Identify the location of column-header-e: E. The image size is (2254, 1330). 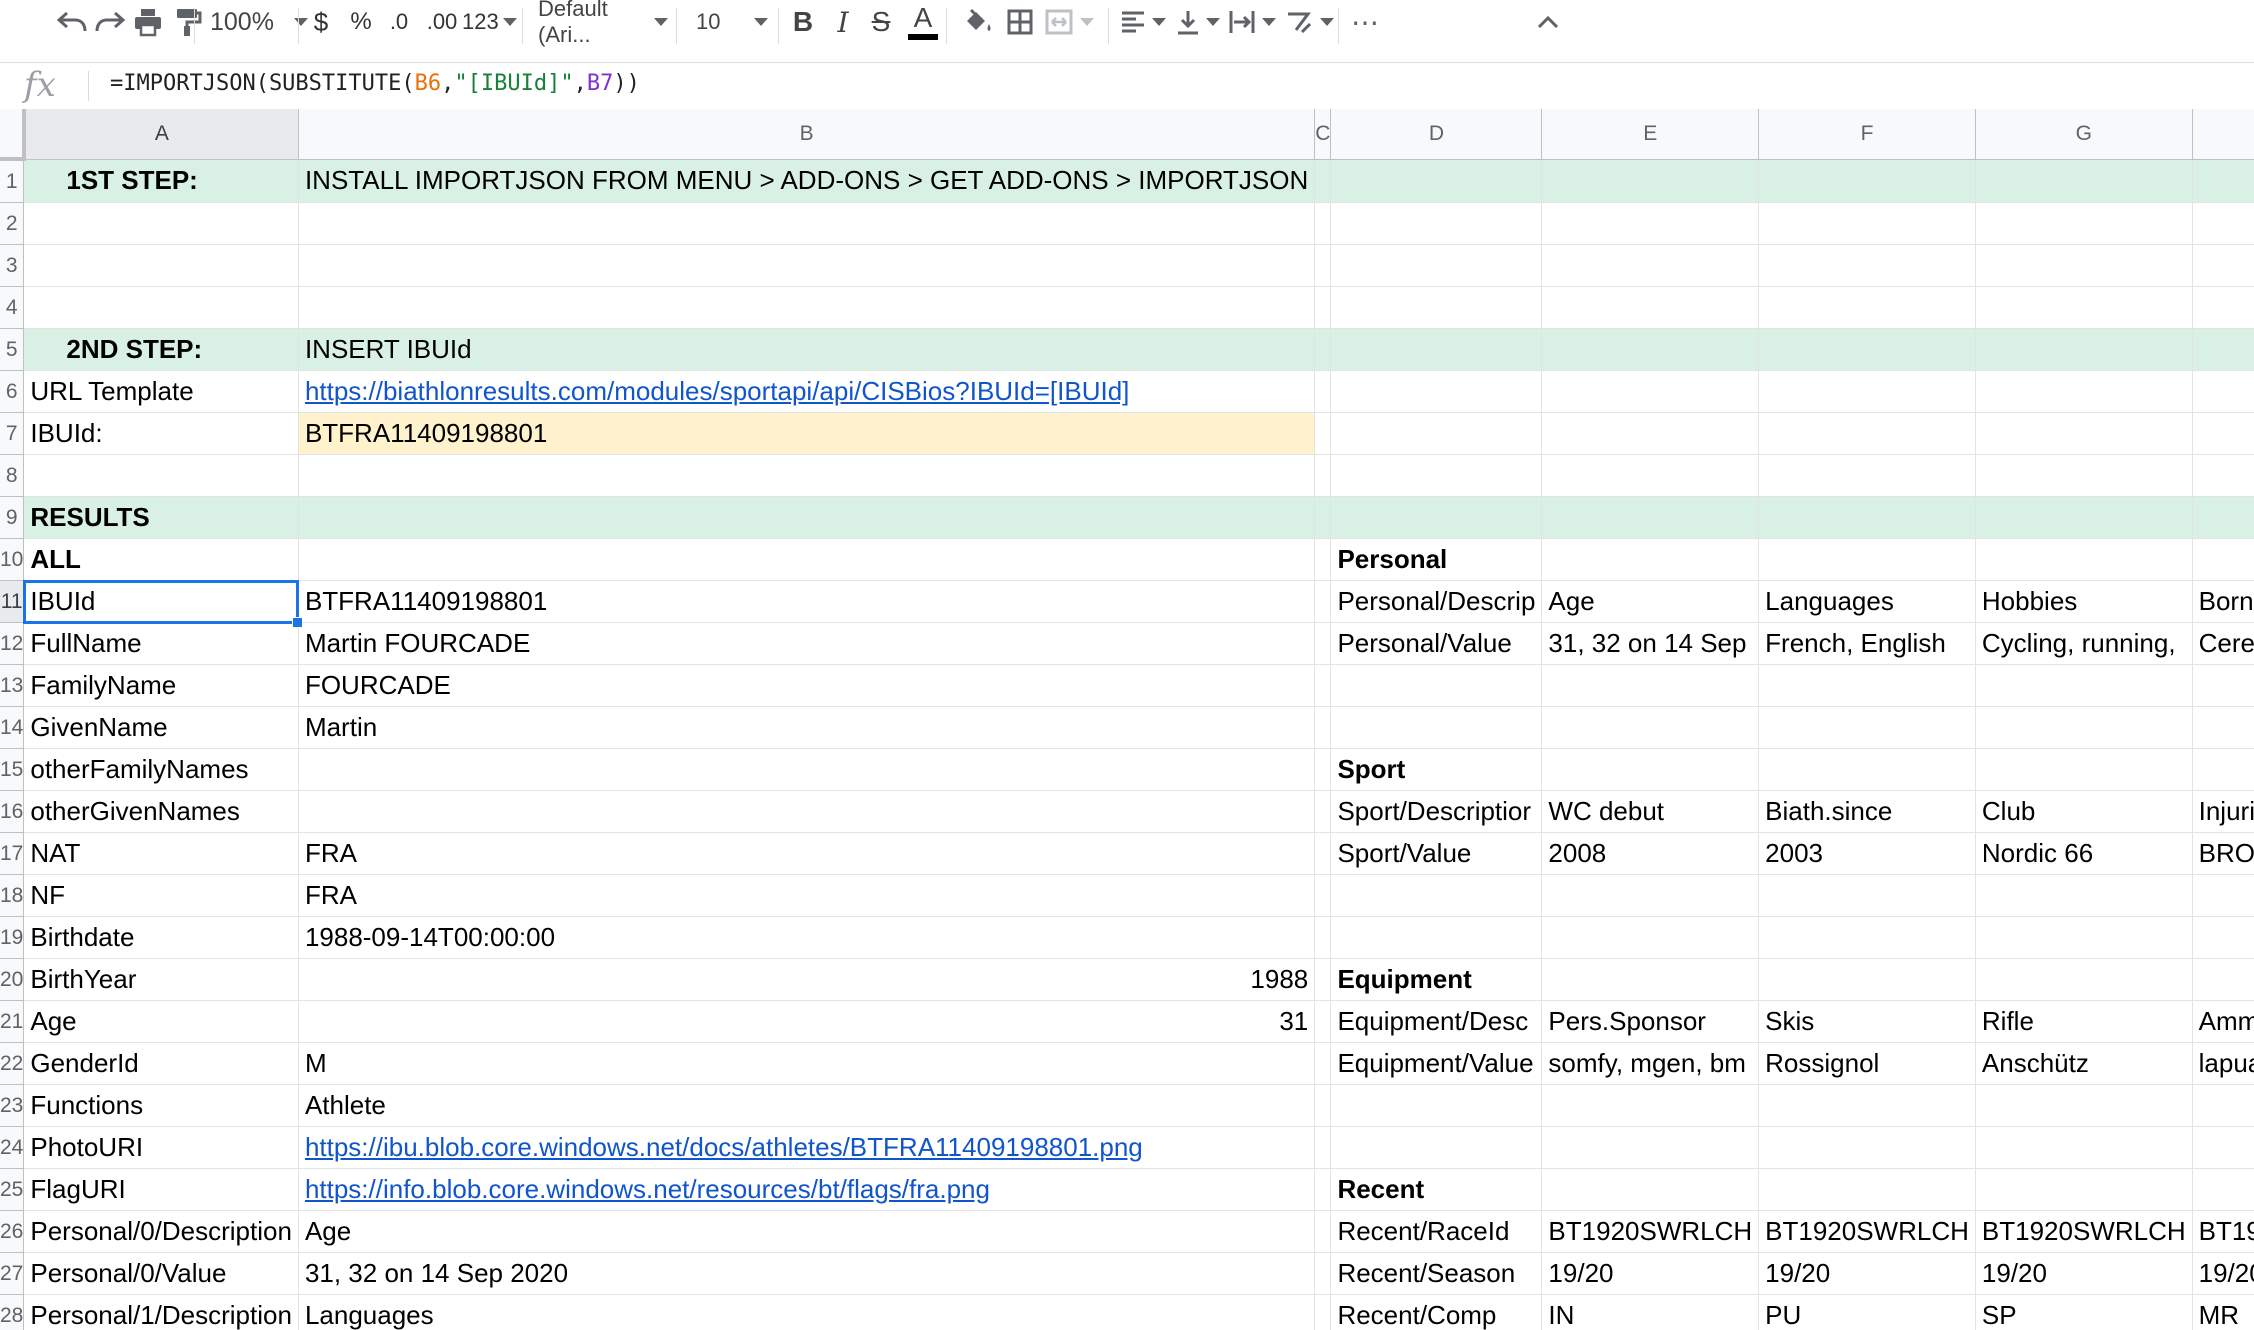
(1650, 134).